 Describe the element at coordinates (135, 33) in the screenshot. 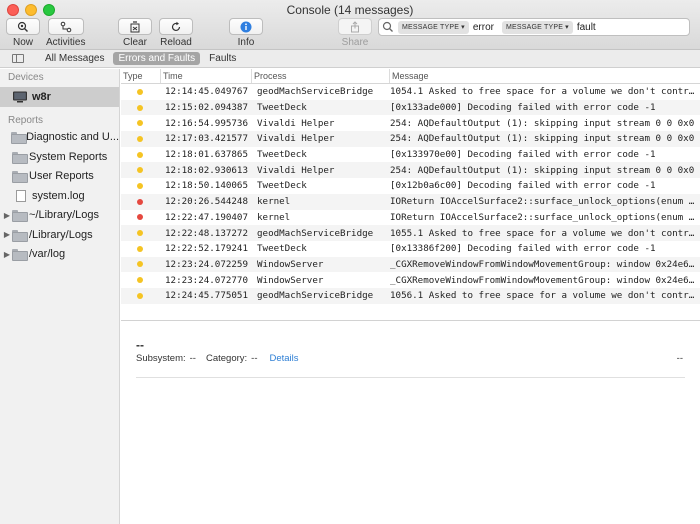

I see `clear-button: Clear` at that location.